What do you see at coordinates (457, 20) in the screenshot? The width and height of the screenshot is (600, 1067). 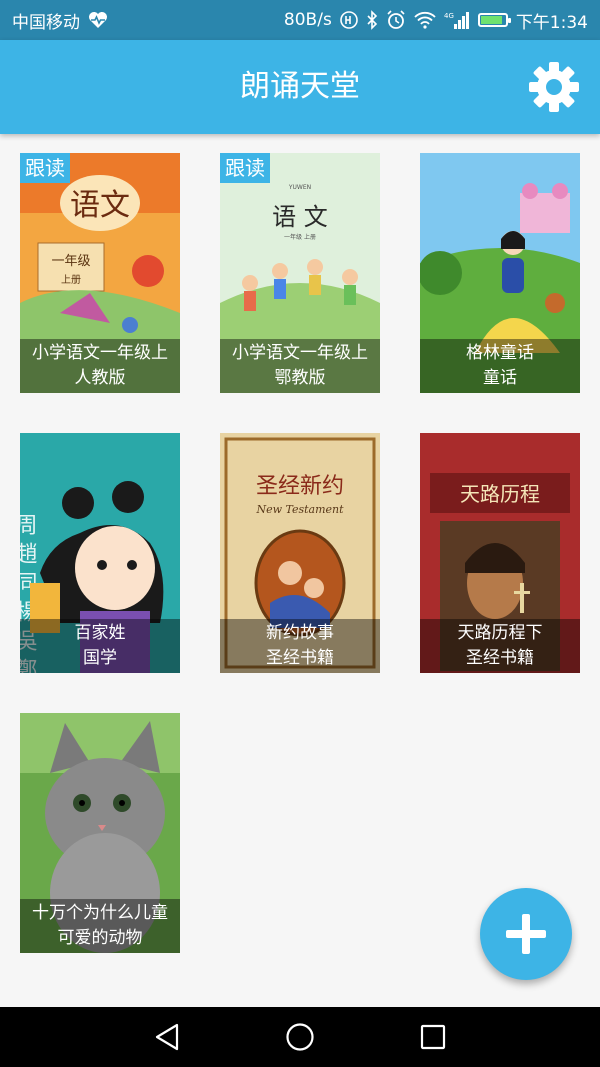 I see `signal-icon: 4G` at bounding box center [457, 20].